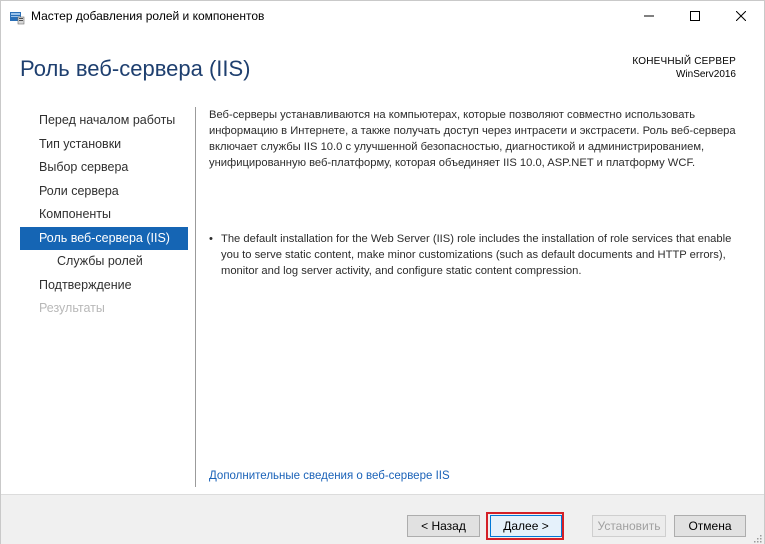 Image resolution: width=765 pixels, height=544 pixels. I want to click on nav-item-web-server-role: Роль веб-сервера (IIS), so click(104, 238).